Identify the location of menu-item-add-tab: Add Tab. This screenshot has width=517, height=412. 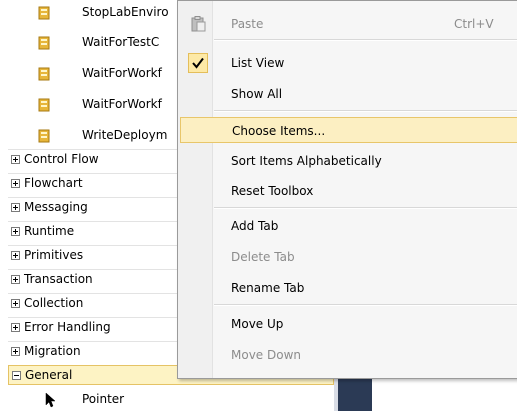
(348, 226).